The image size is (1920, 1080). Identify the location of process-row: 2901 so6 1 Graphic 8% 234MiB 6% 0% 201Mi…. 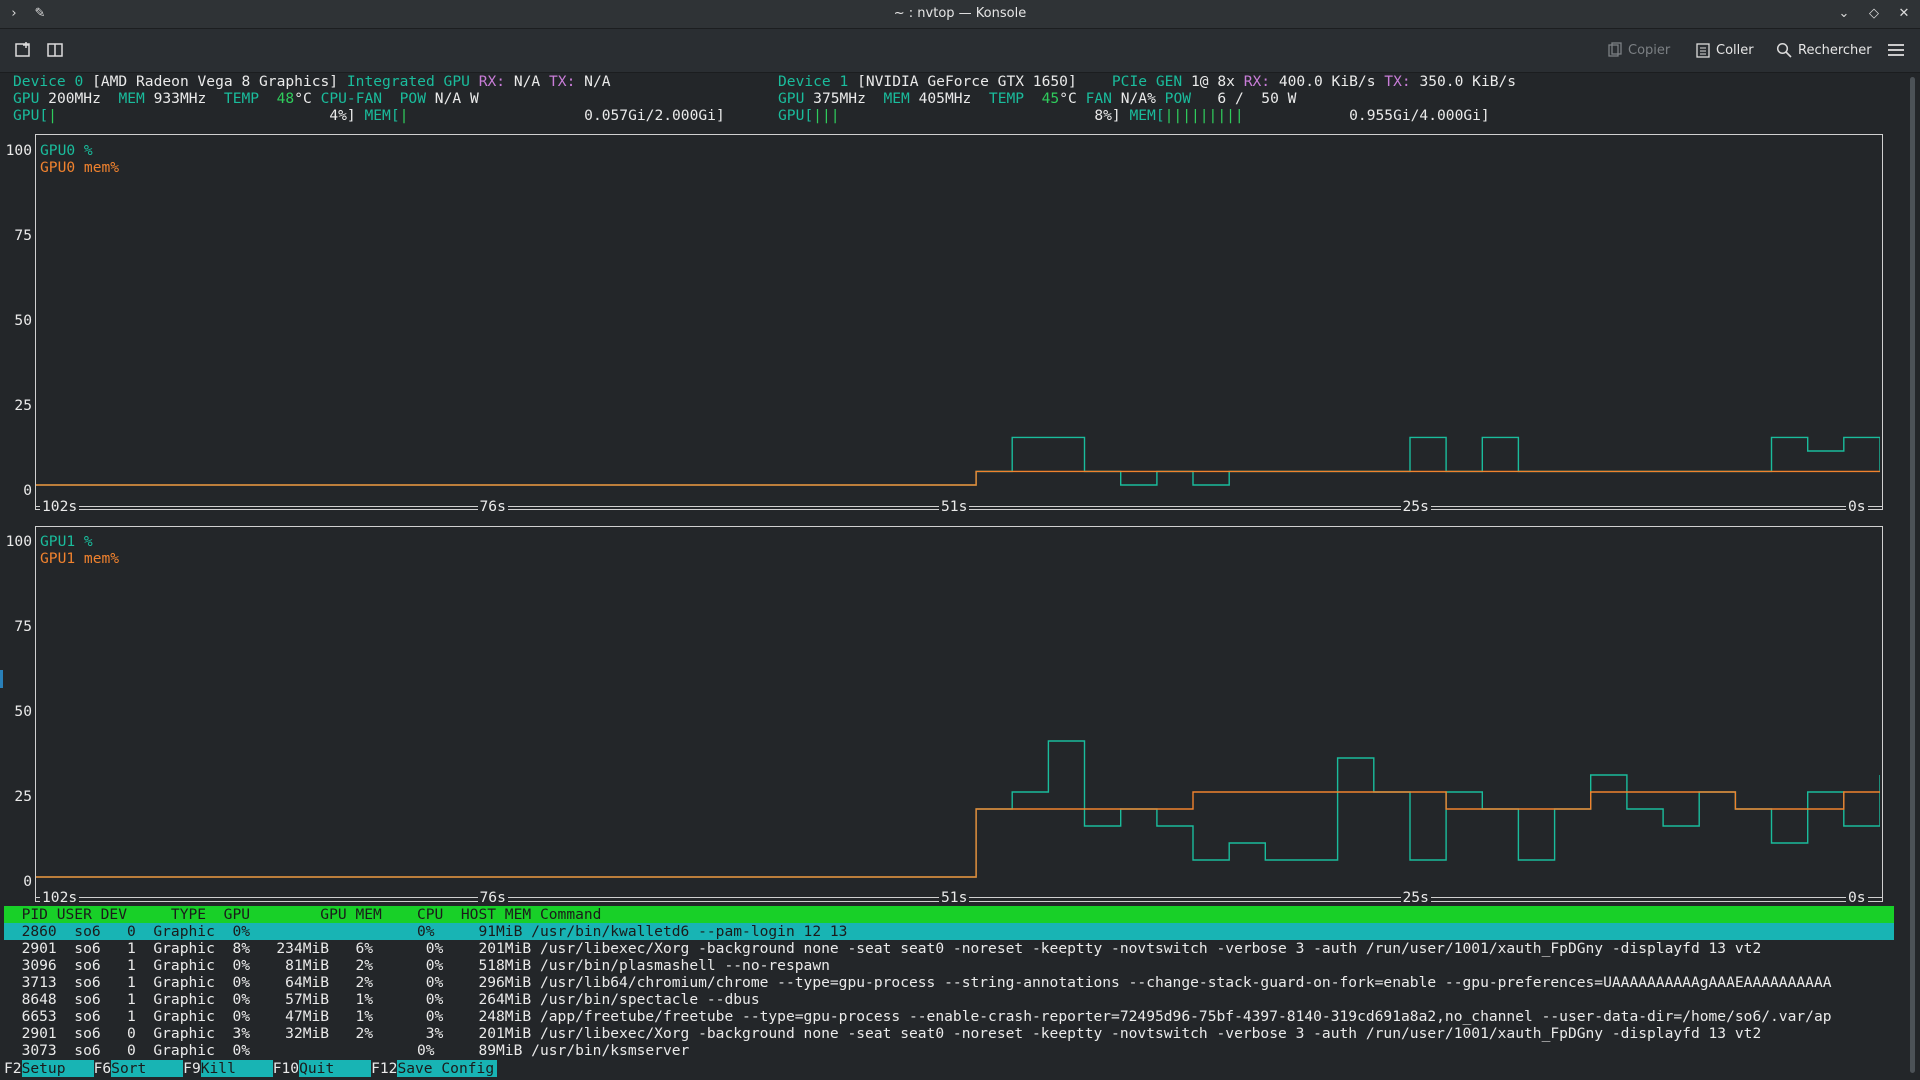
(949, 948).